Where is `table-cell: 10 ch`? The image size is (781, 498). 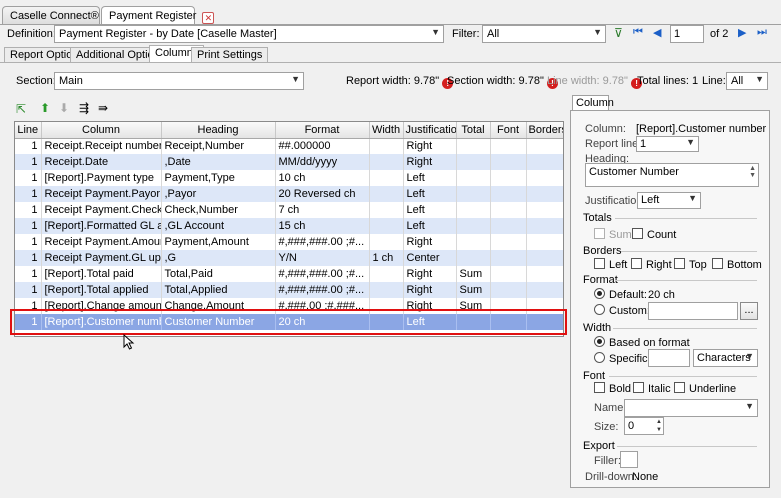 table-cell: 10 ch is located at coordinates (322, 178).